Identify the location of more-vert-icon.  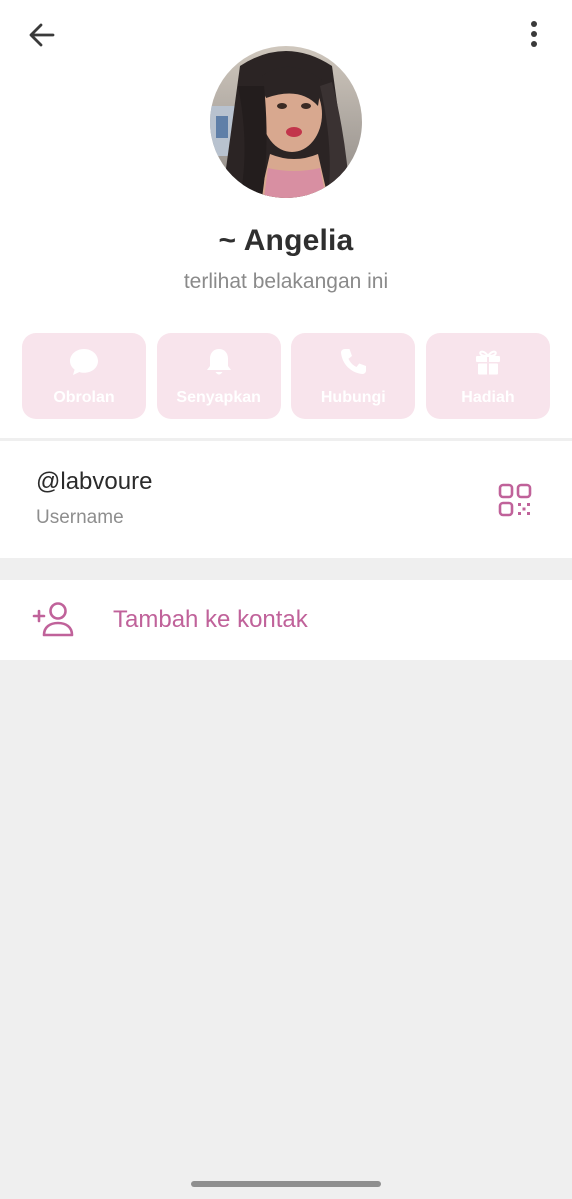
(534, 34).